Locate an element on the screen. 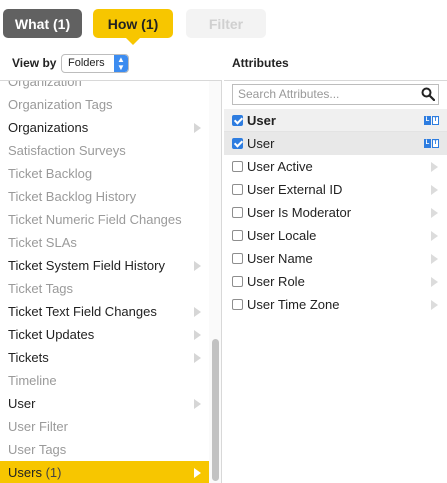 The width and height of the screenshot is (447, 483). folder-item-ticket-numeric-field-changes: Ticket Numeric Field Changes is located at coordinates (104, 219).